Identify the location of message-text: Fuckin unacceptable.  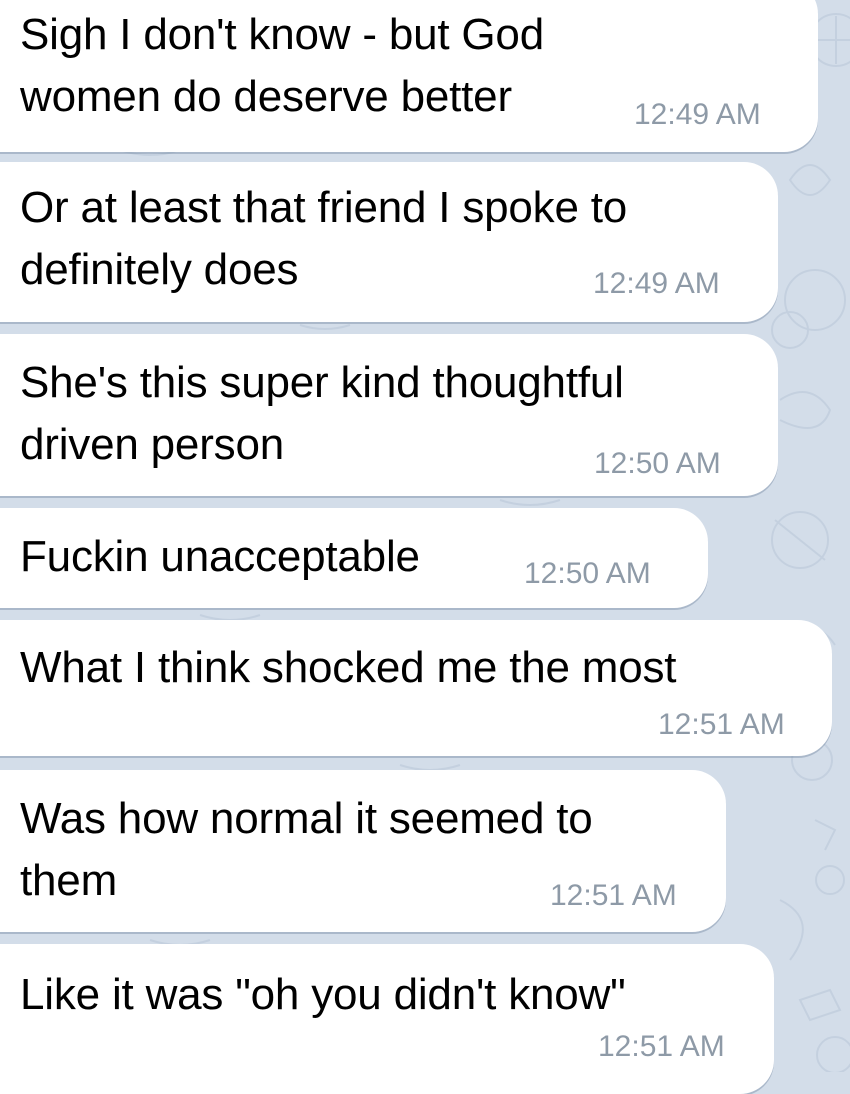
(220, 556).